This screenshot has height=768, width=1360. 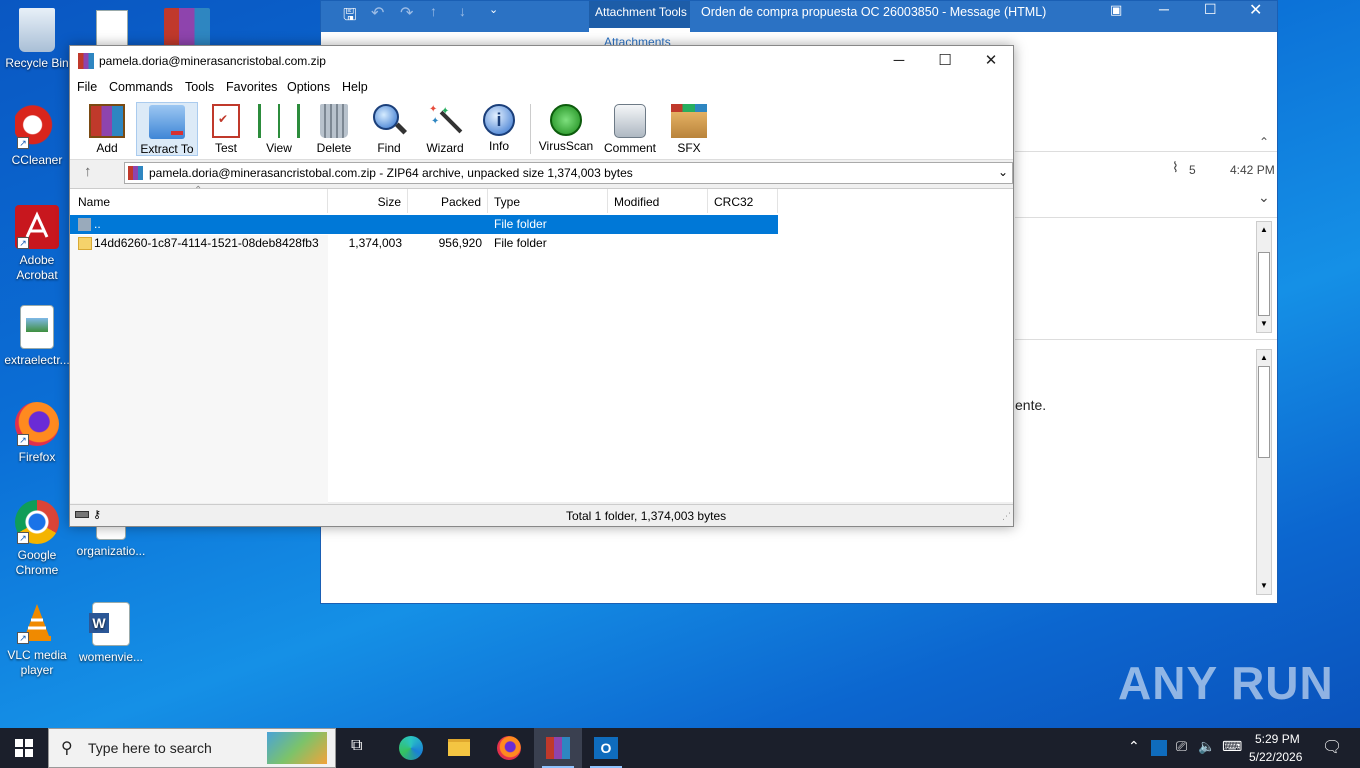 I want to click on desktop-icon-ccleaner: ↗ CCleaner, so click(x=37, y=136).